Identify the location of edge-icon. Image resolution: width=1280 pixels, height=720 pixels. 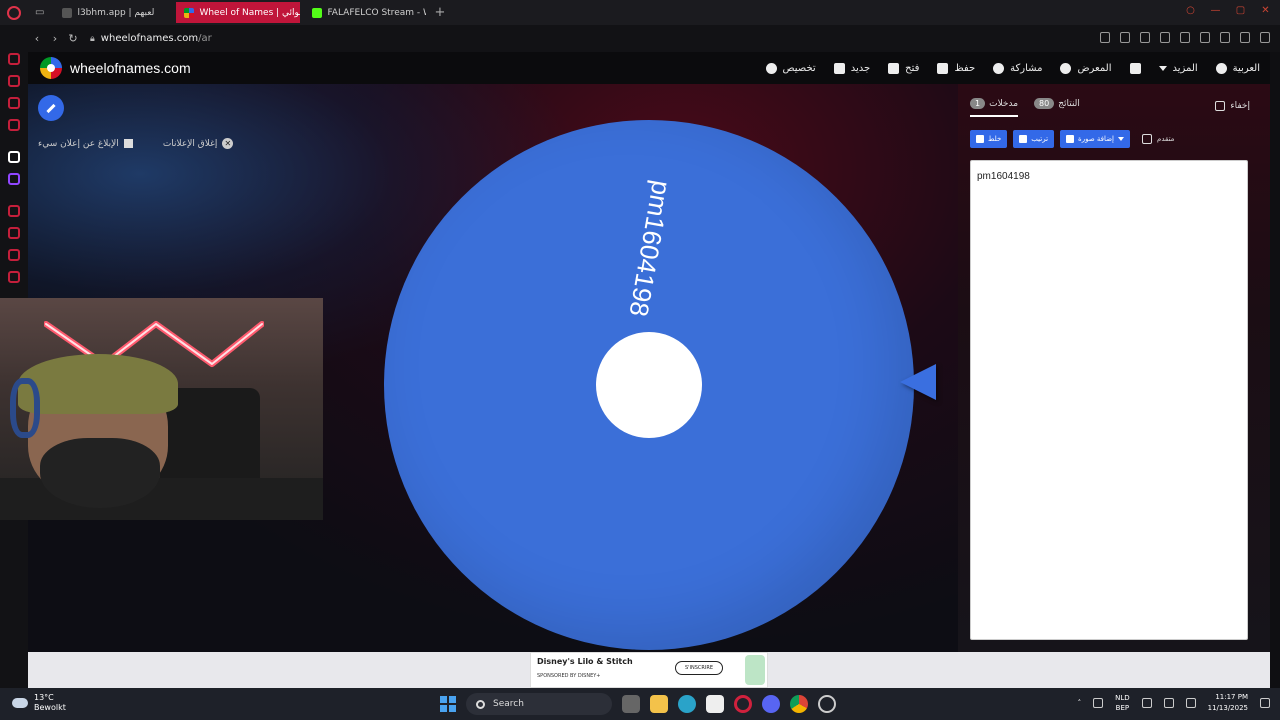
(687, 704).